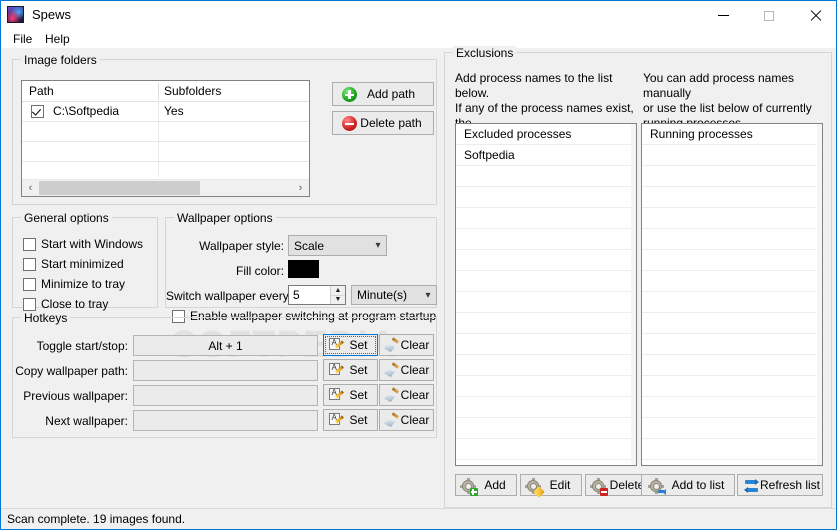 This screenshot has height=530, width=837. I want to click on add-path-button: Add path, so click(383, 94).